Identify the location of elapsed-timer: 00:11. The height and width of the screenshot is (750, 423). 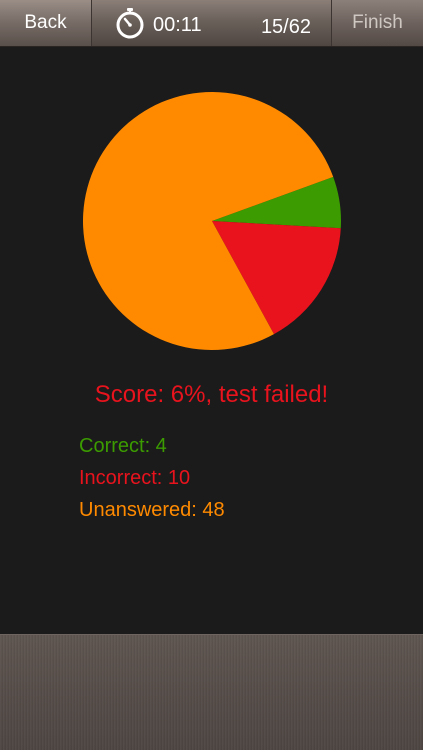
(177, 25).